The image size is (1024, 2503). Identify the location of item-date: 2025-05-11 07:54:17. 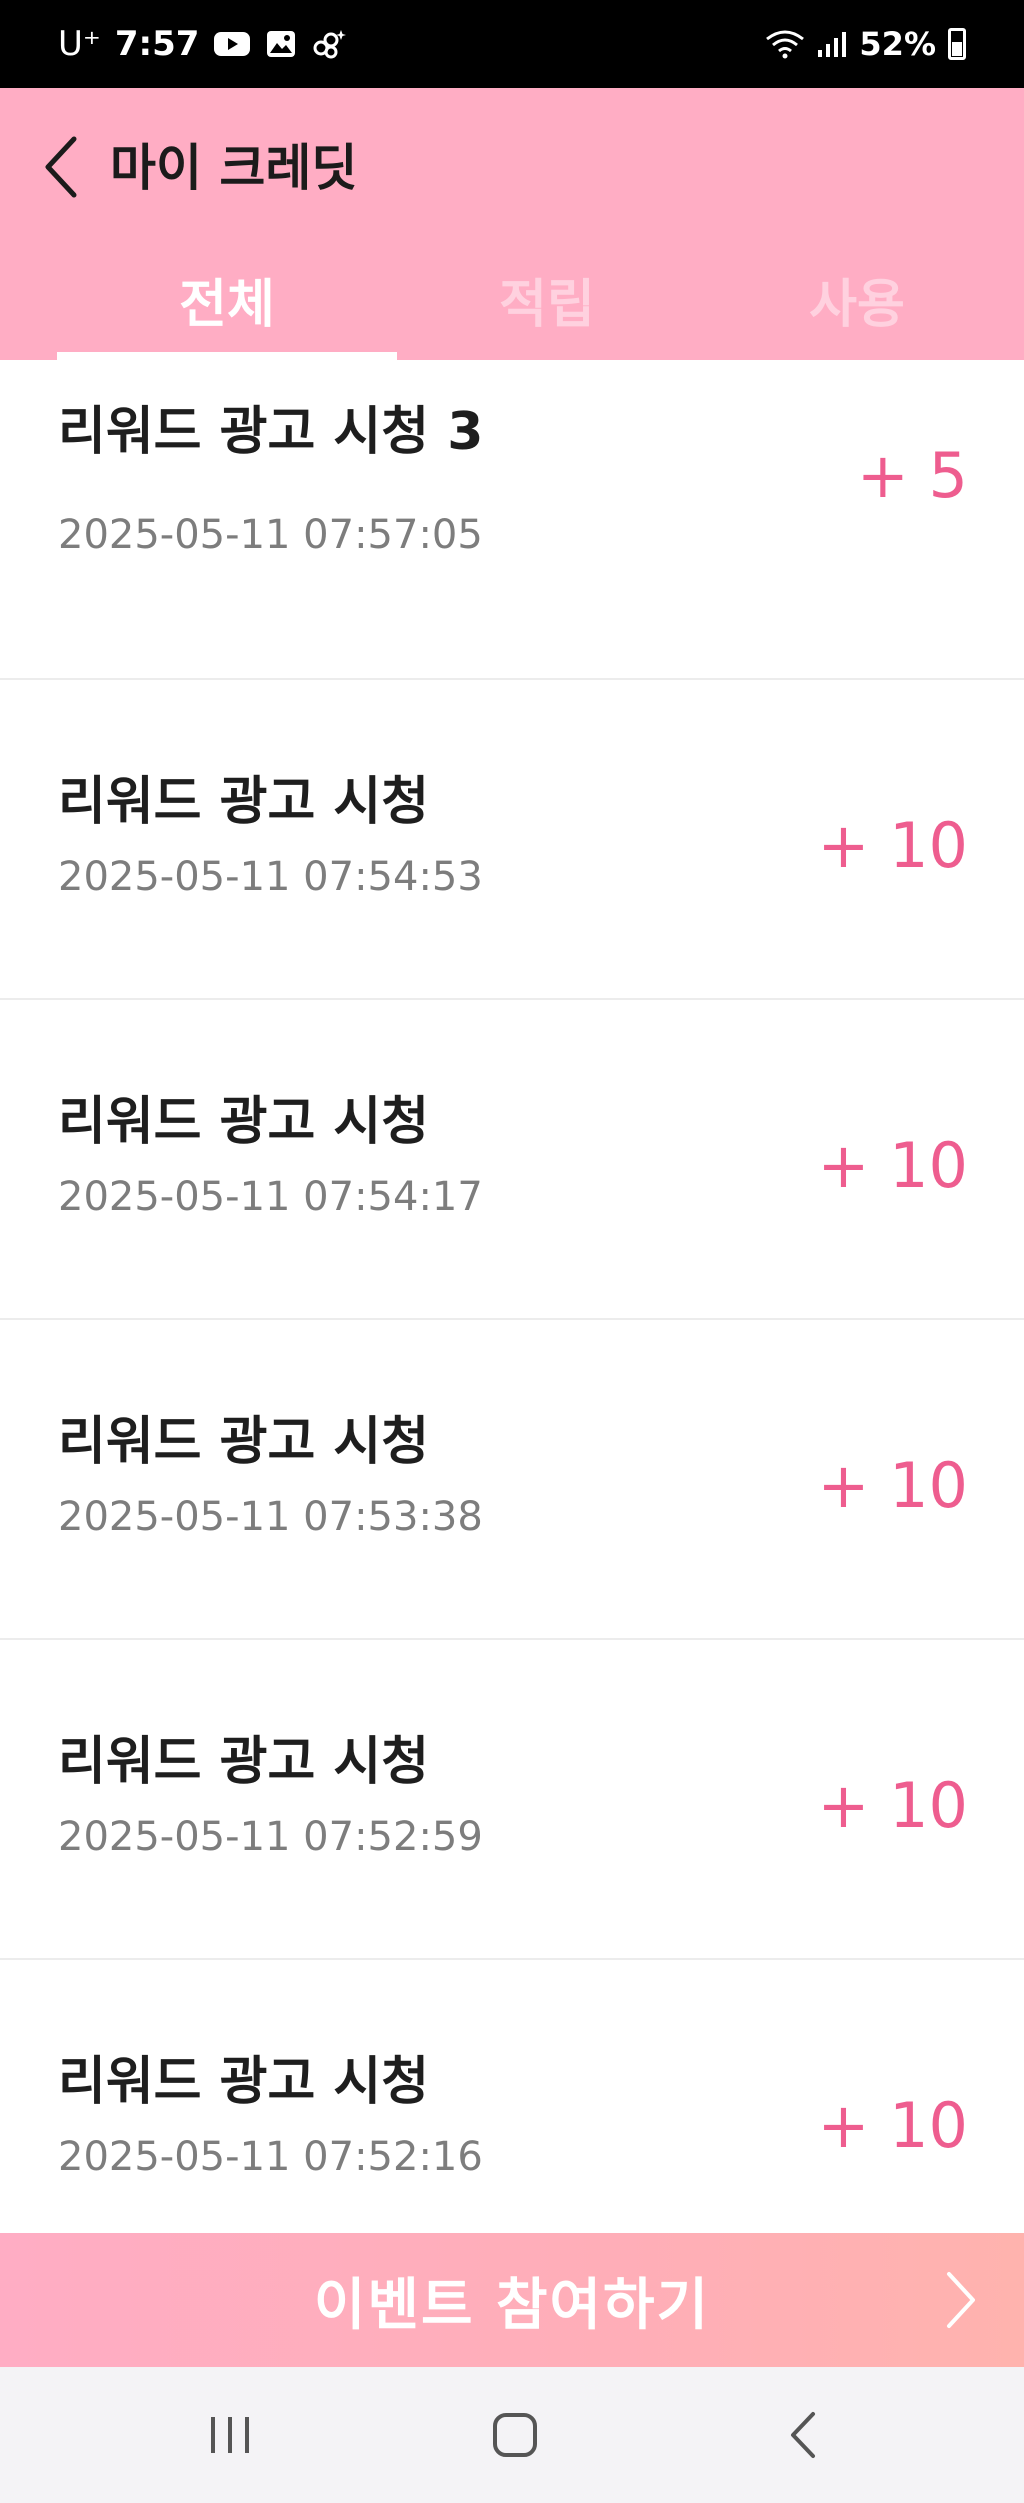
(270, 1197).